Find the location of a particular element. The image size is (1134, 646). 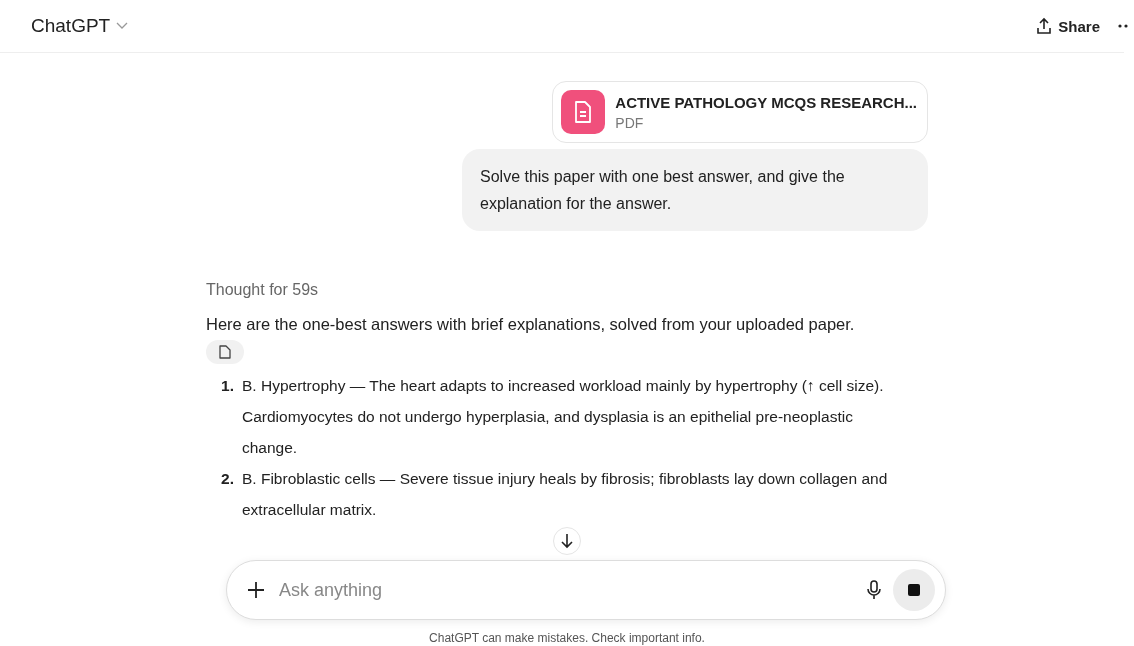

stop-icon is located at coordinates (914, 590).